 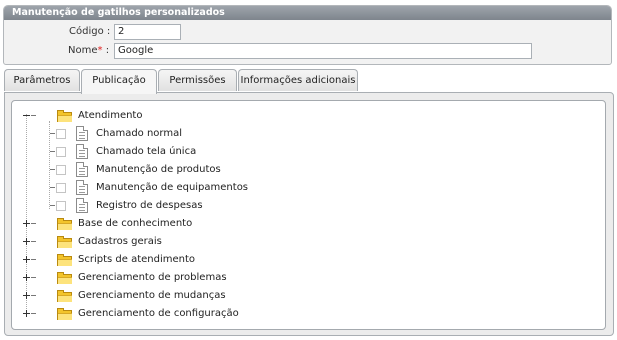 I want to click on tree-leaf-label: Chamado normal, so click(x=139, y=133).